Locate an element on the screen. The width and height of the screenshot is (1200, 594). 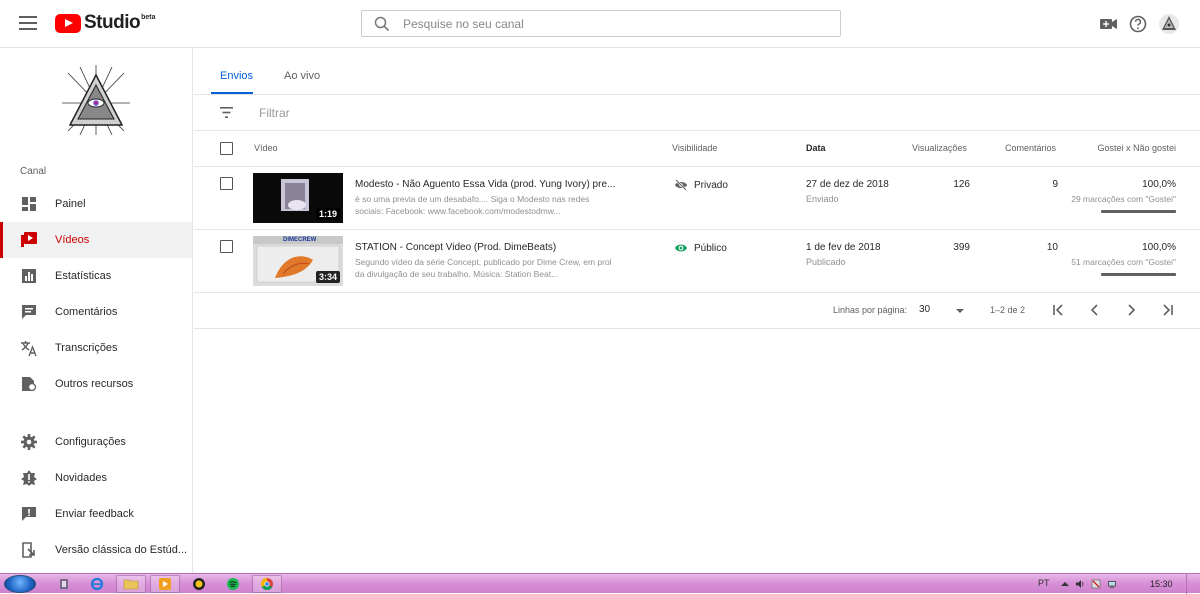
feedback-icon is located at coordinates (29, 514).